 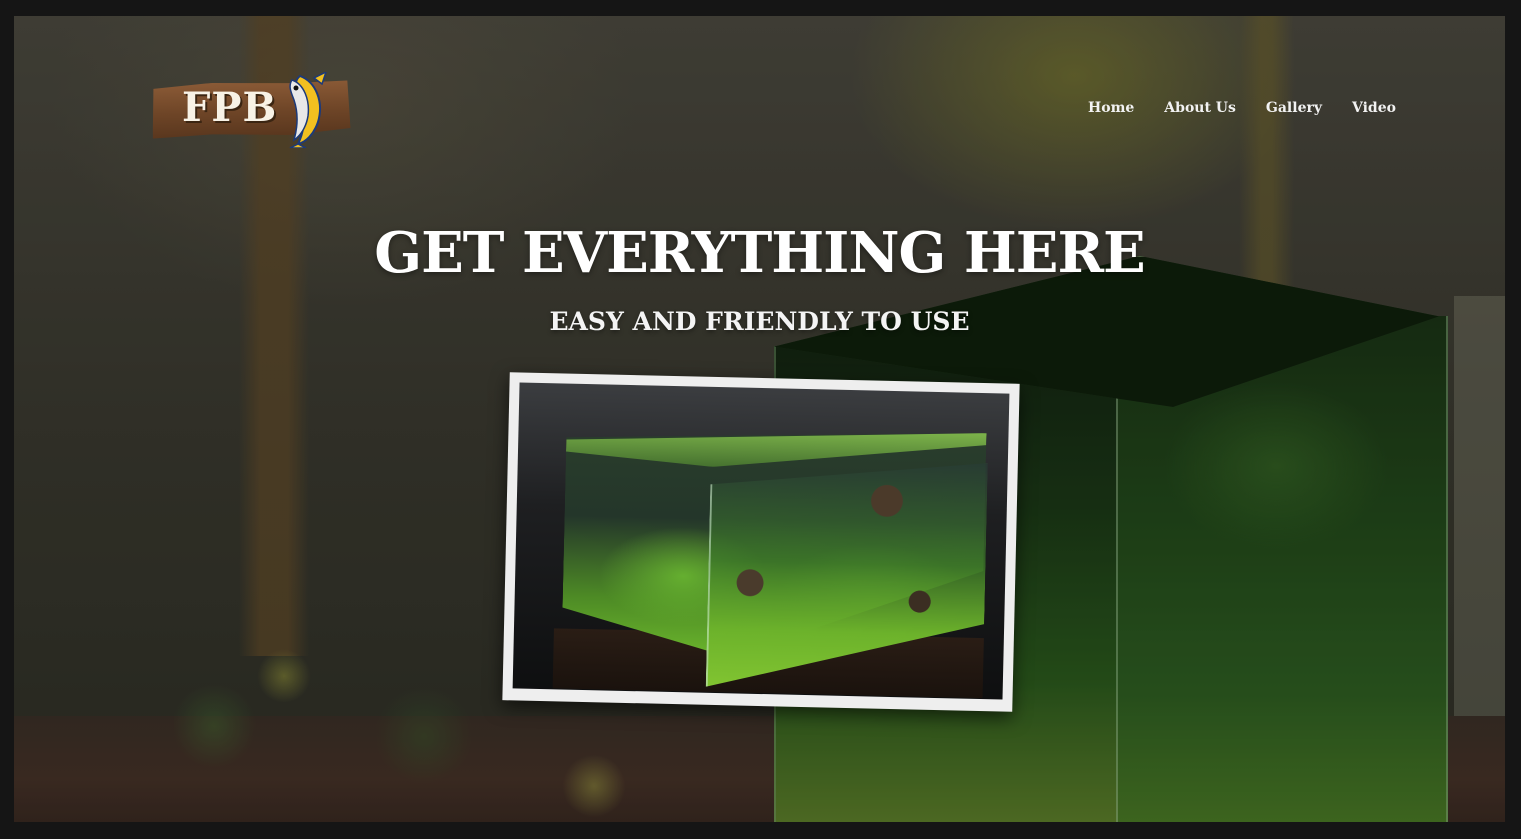 What do you see at coordinates (1374, 108) in the screenshot?
I see `nav-video: Video` at bounding box center [1374, 108].